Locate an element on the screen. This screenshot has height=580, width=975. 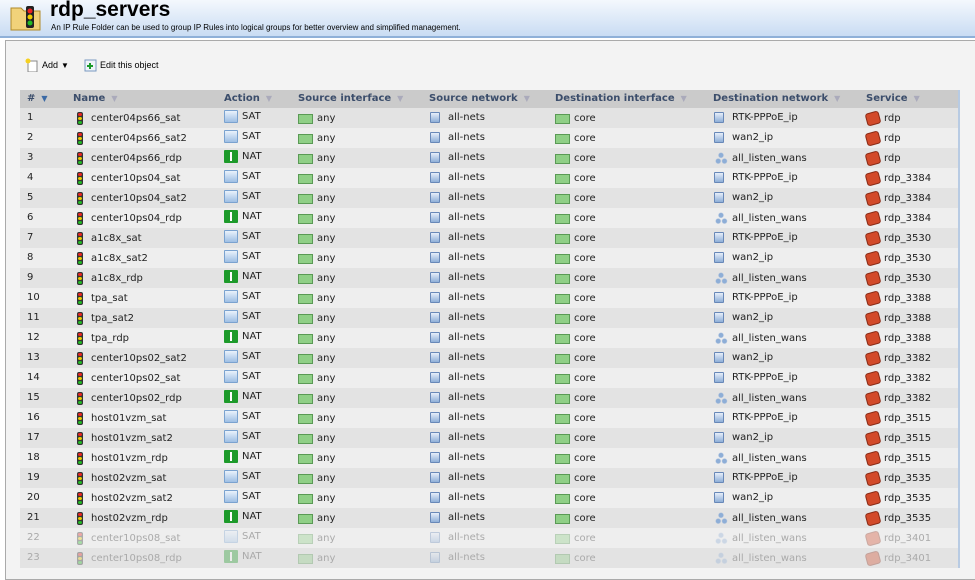
rule-number: 1 is located at coordinates (30, 117).